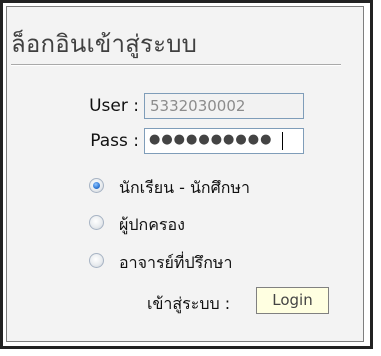 The height and width of the screenshot is (356, 381). I want to click on enter-label: เข้าสู่ระบบ :, so click(189, 303).